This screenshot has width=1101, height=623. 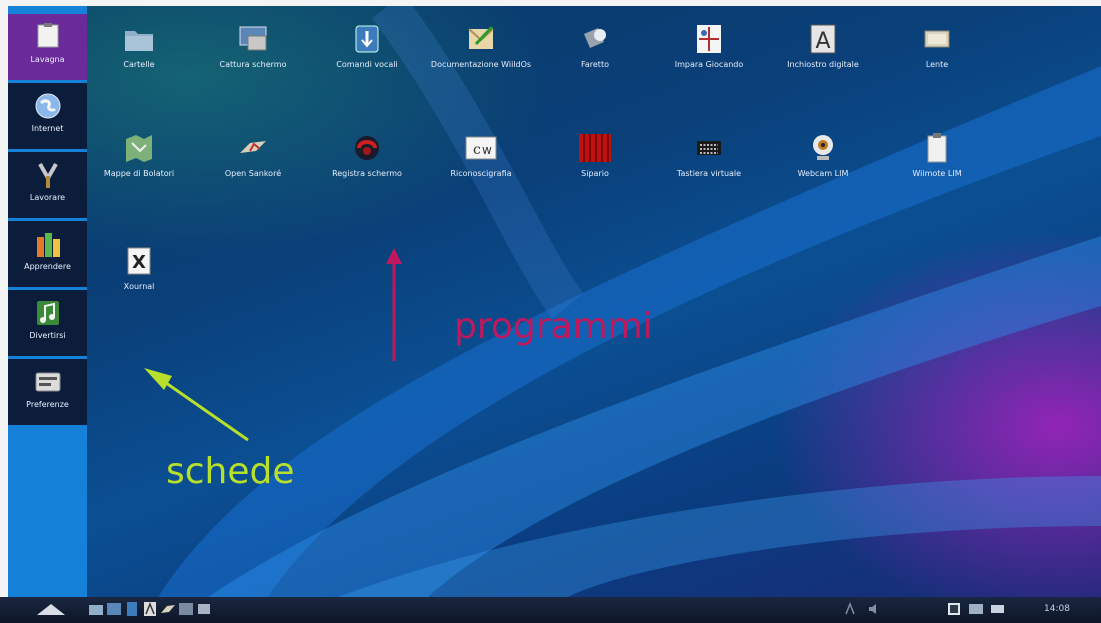 What do you see at coordinates (976, 609) in the screenshot?
I see `display-tray-icon` at bounding box center [976, 609].